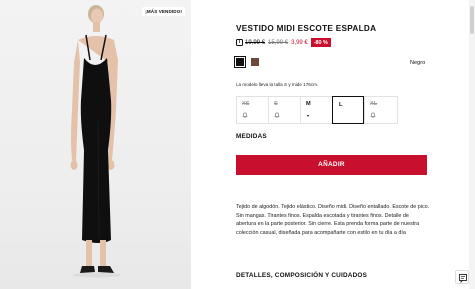 The width and height of the screenshot is (475, 289). I want to click on model-size-note: La modelo lleva la talla S y mide 176cm., so click(277, 84).